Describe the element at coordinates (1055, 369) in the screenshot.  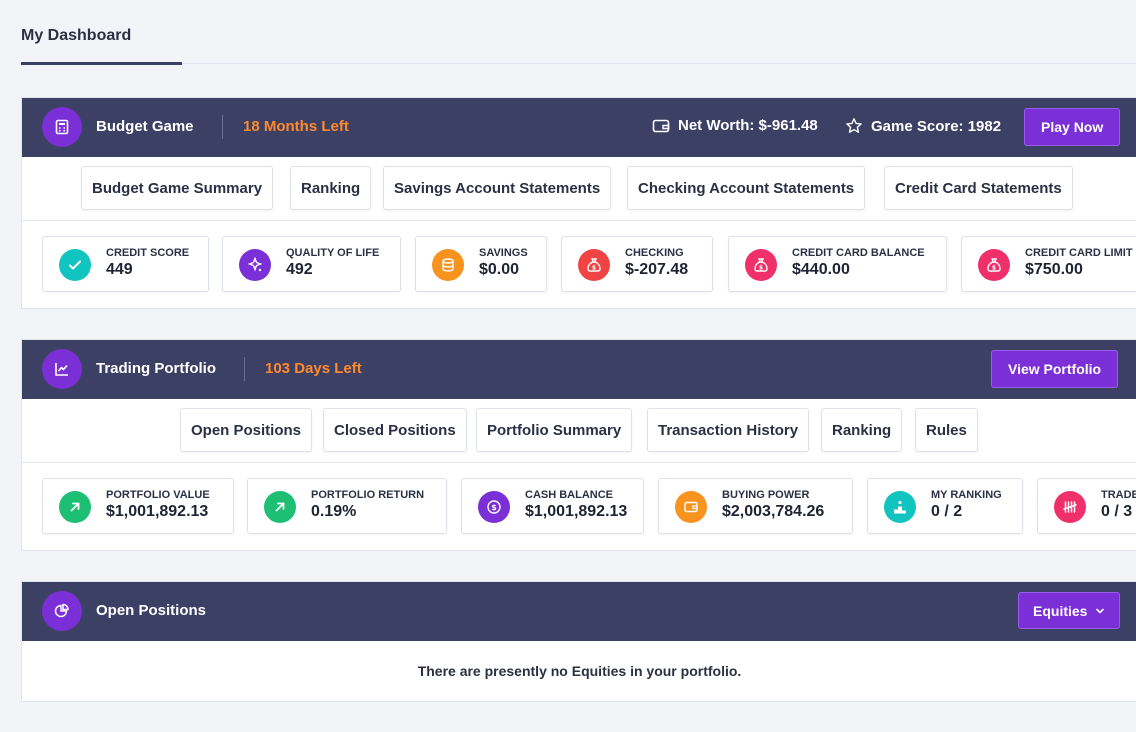
I see `view-portfolio-button: View Portfolio` at that location.